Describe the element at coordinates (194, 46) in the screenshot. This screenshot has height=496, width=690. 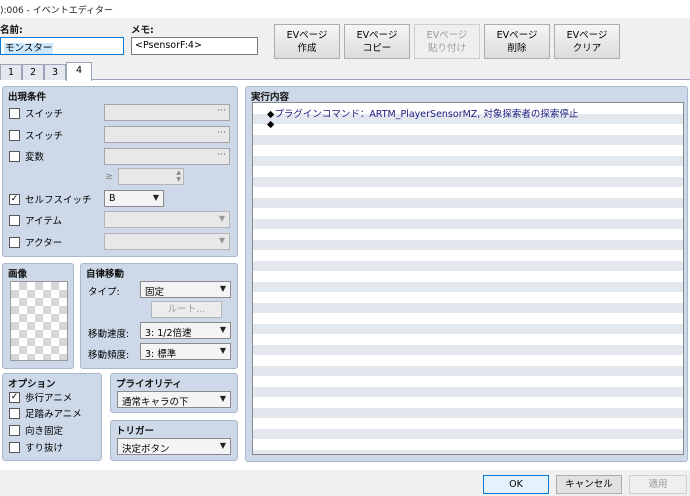
I see `memo-field: <PsensorF:4>` at that location.